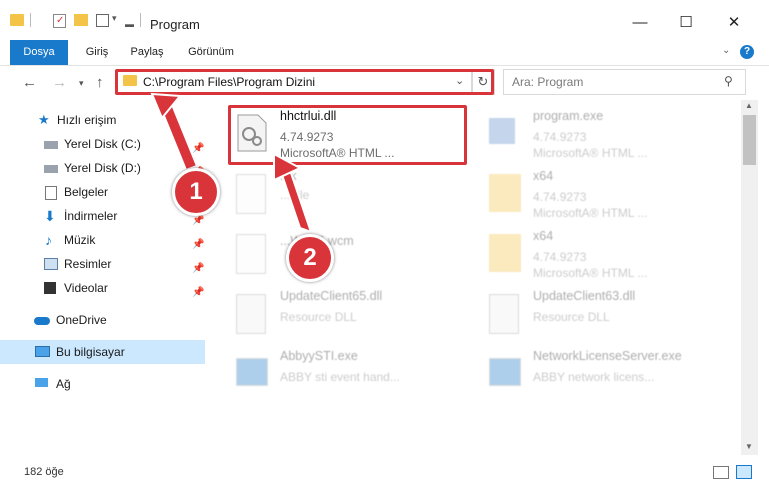 This screenshot has width=769, height=496. I want to click on annotation-arrows, so click(231, 163).